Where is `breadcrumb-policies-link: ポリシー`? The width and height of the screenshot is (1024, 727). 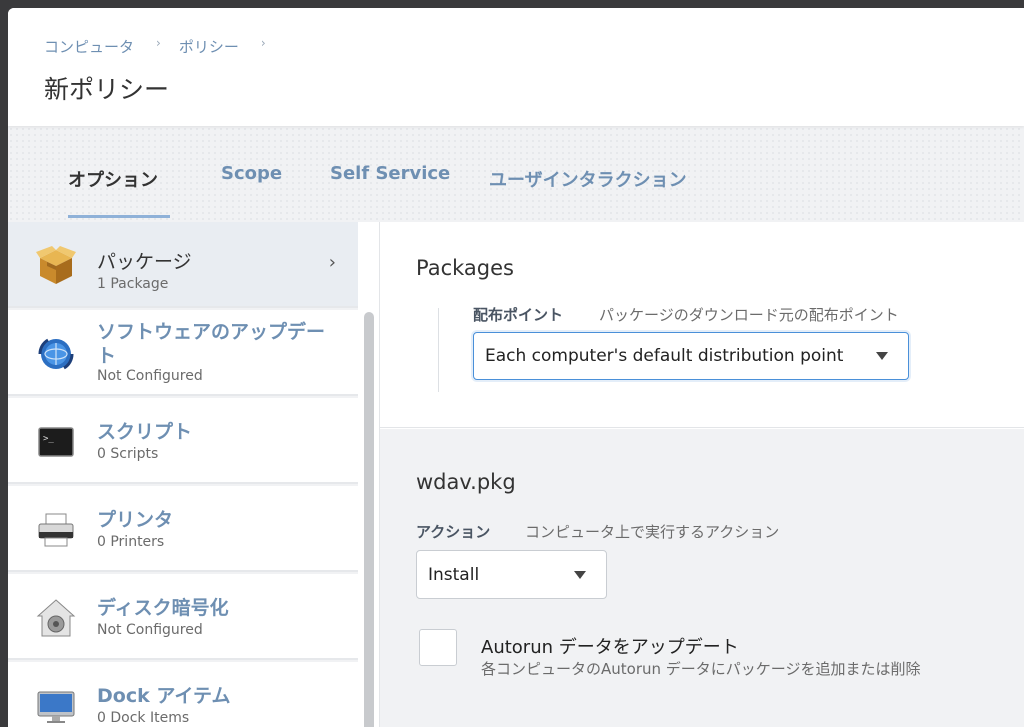
breadcrumb-policies-link: ポリシー is located at coordinates (209, 46).